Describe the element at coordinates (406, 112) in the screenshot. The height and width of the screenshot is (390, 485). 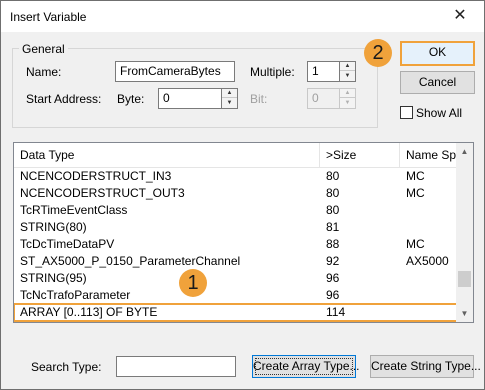
I see `show-all-checkbox` at that location.